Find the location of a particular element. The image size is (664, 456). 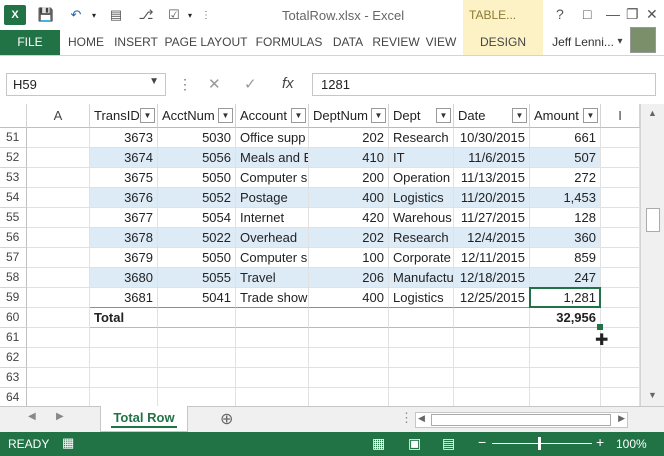

table-cell: 10/30/2015 is located at coordinates (492, 138).